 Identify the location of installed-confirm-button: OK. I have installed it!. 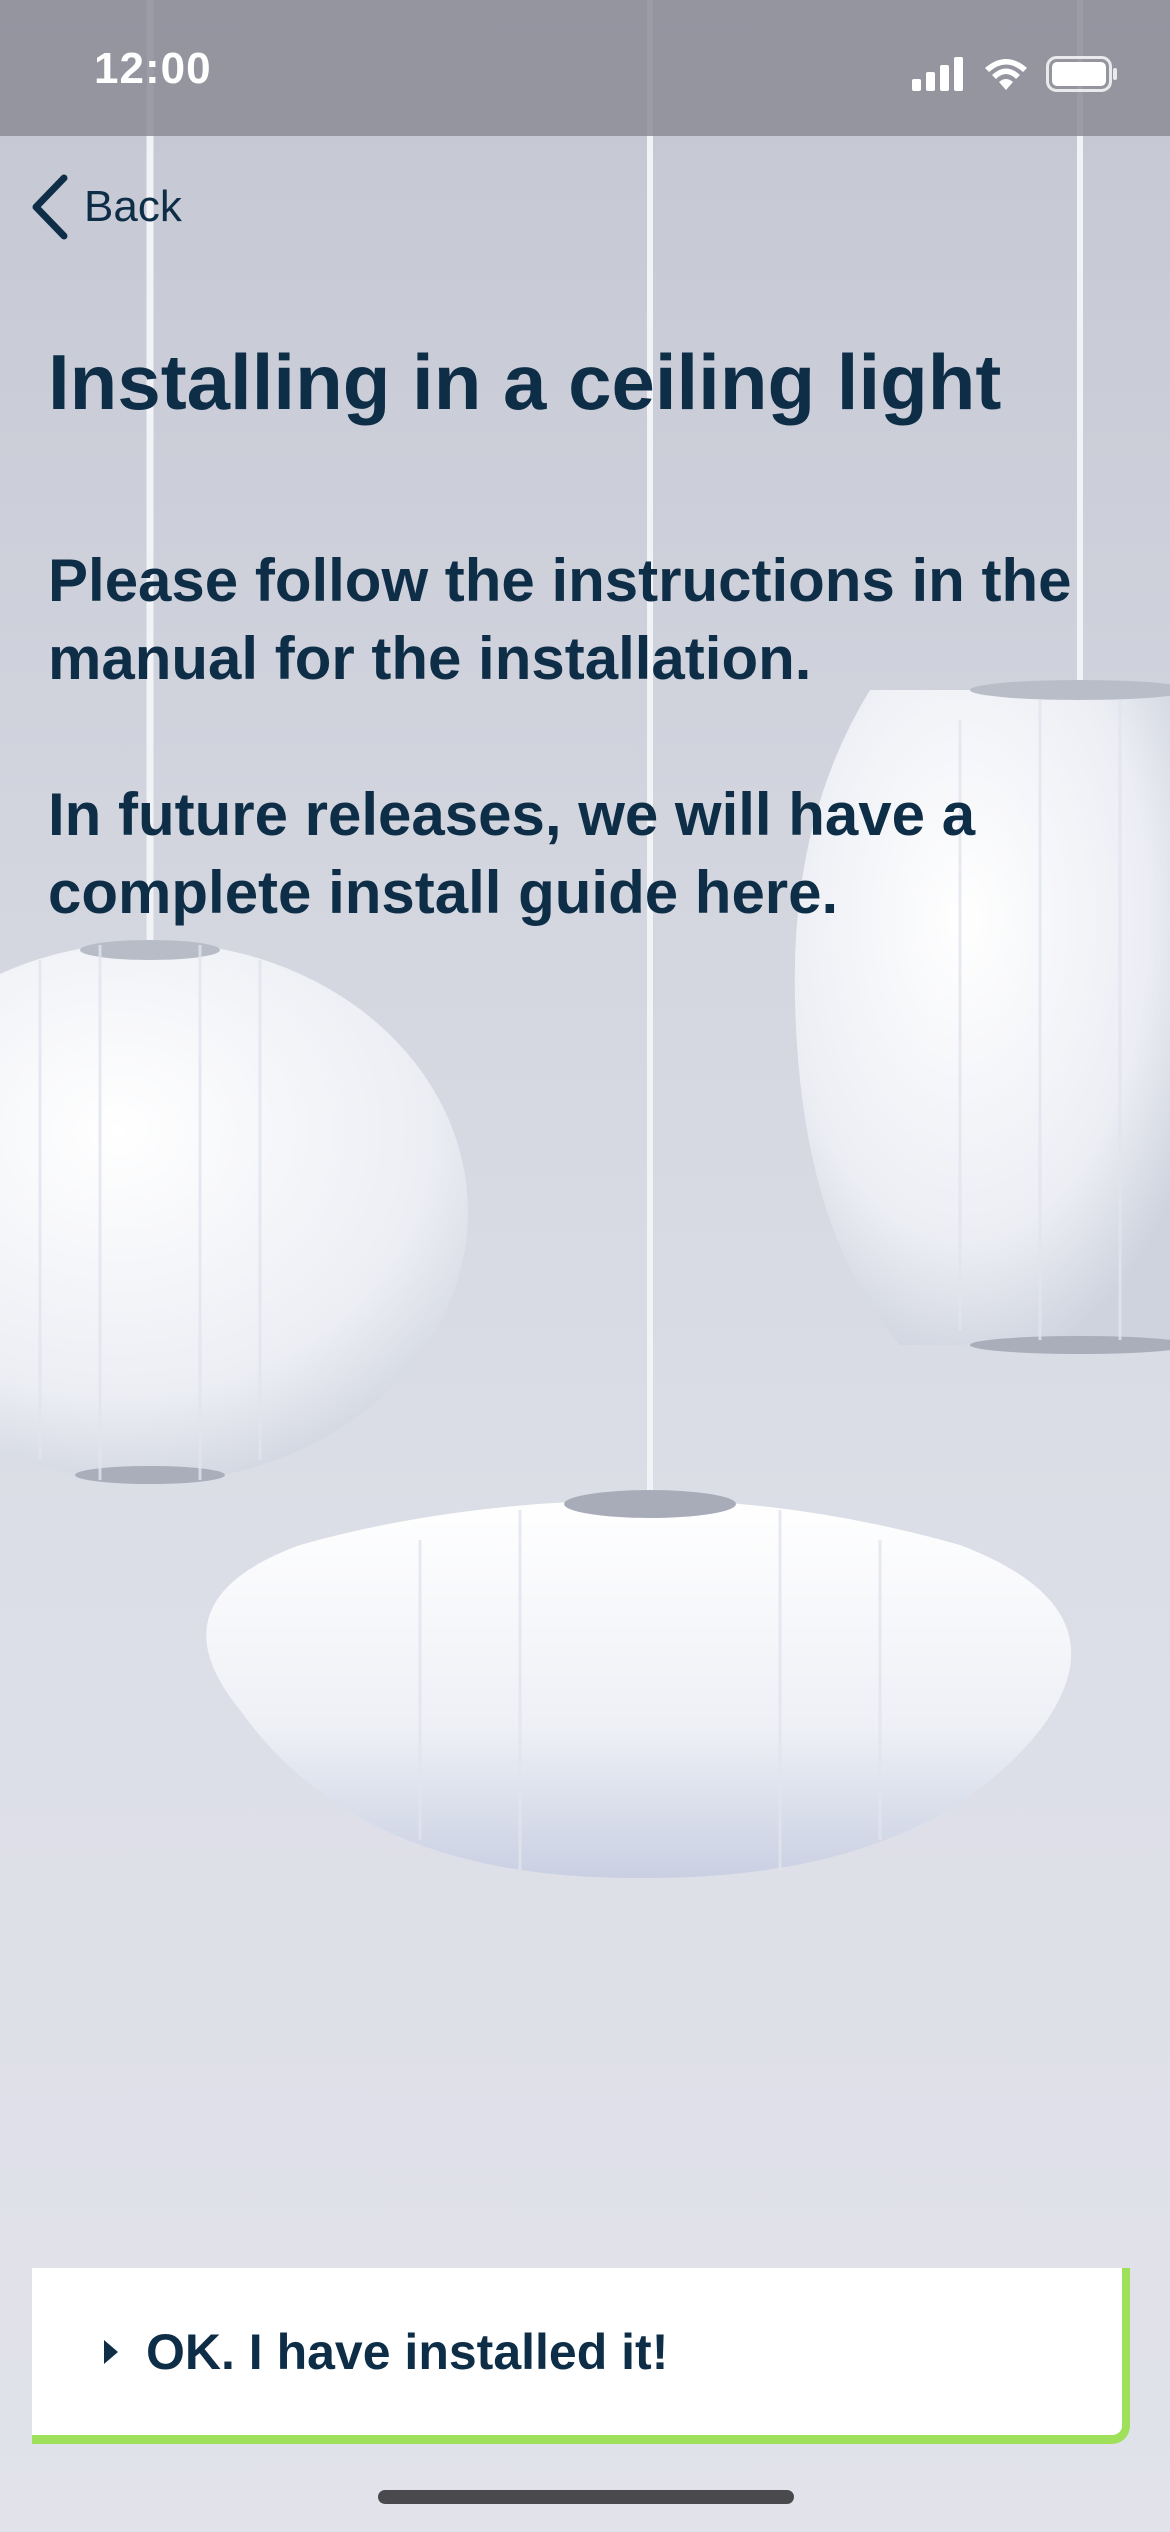
(581, 2356).